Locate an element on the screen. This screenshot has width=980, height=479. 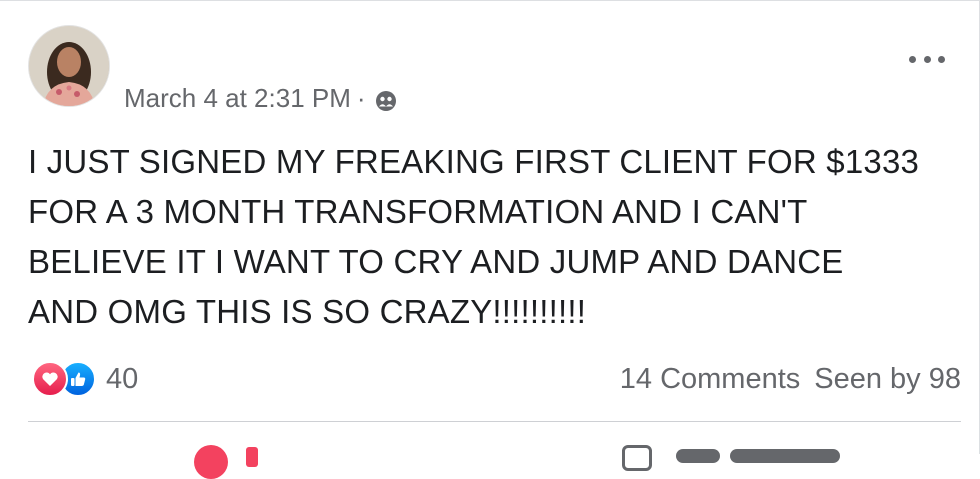
comment-action-icon is located at coordinates (637, 458).